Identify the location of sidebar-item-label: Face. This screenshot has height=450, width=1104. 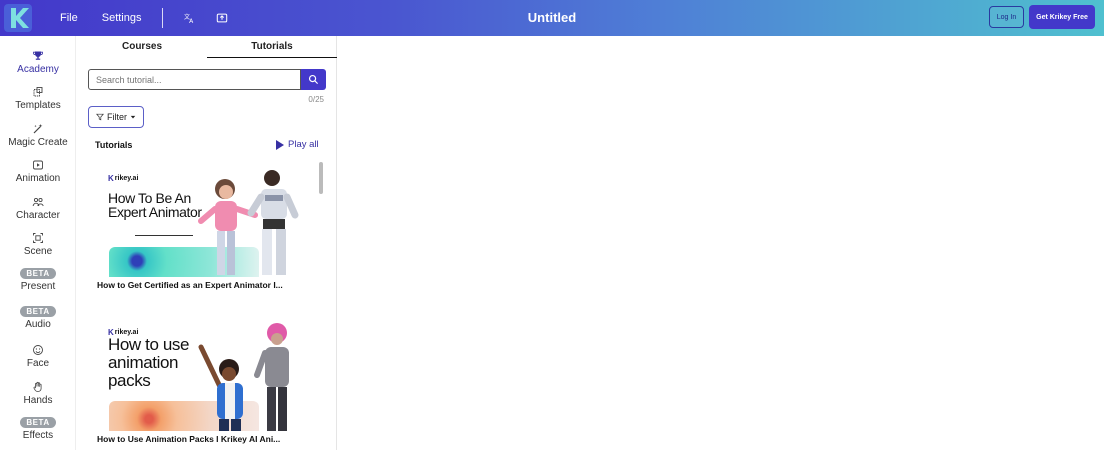
(38, 363).